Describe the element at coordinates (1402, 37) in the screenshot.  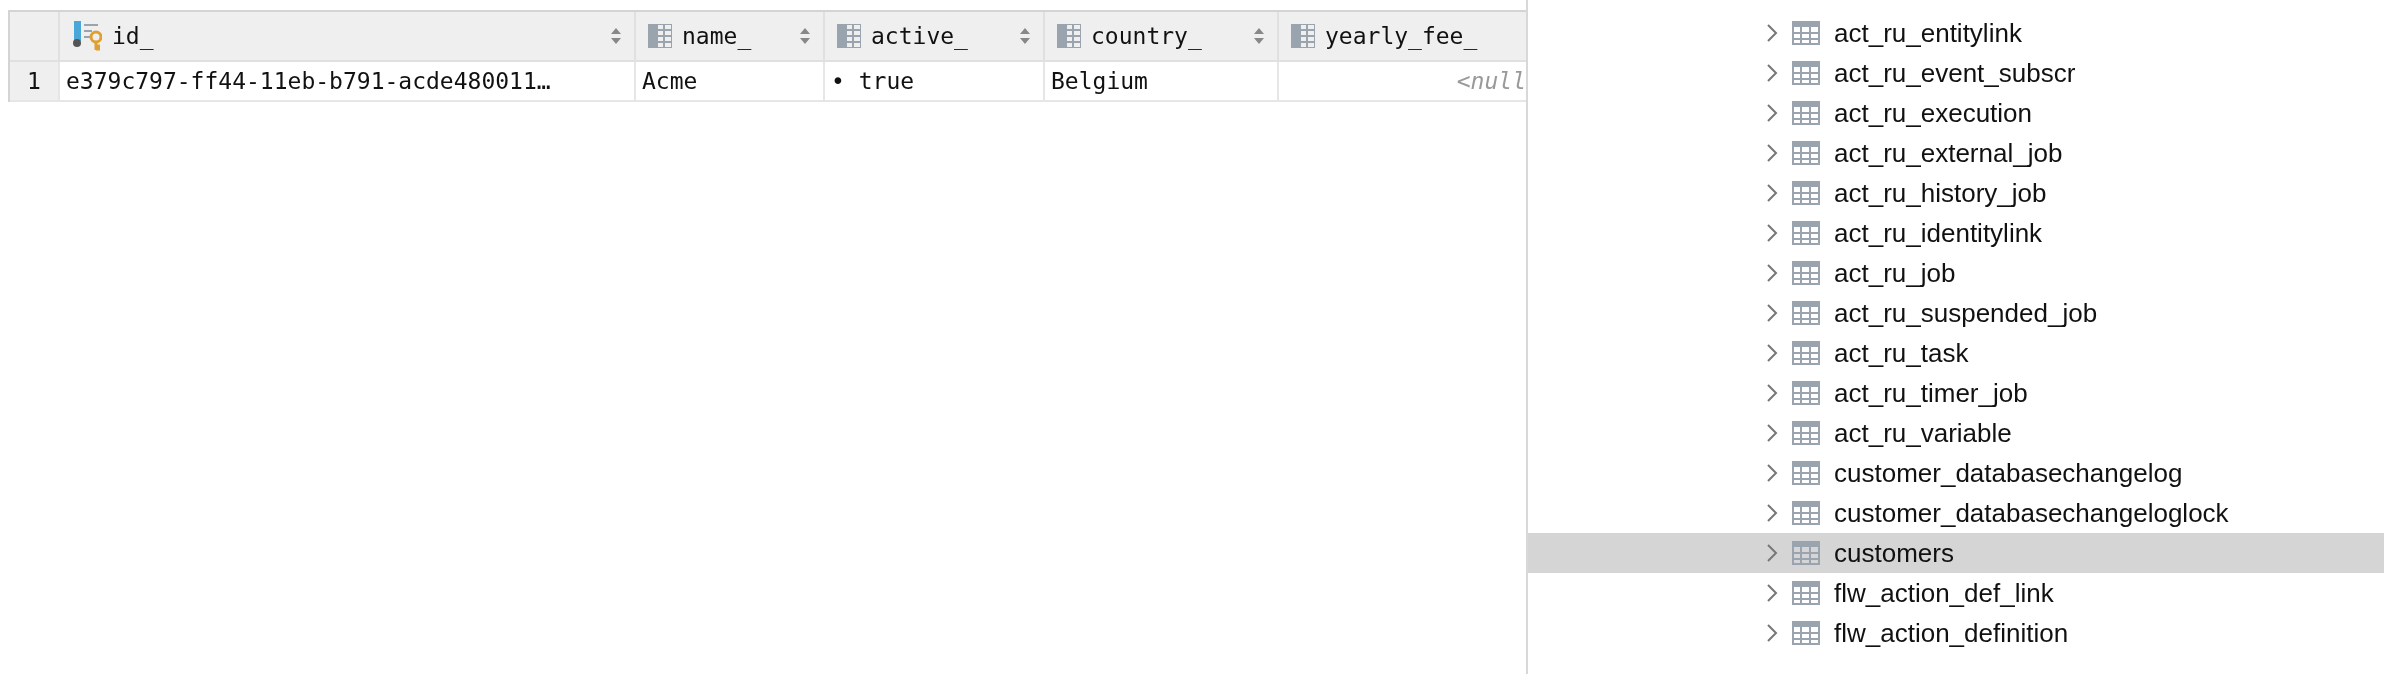
I see `column-header: yearly_fee_` at that location.